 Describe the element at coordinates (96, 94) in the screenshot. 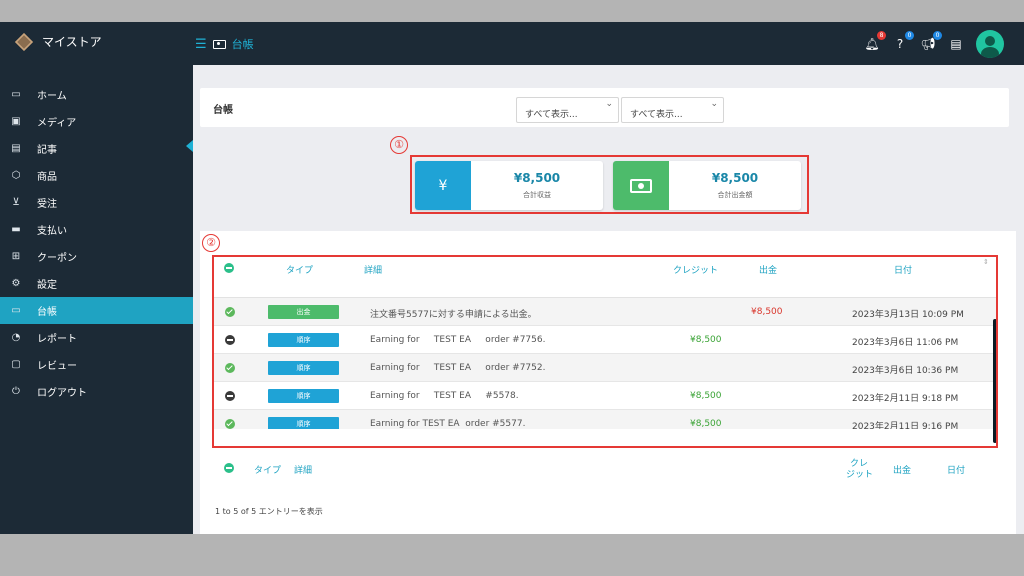

I see `sidebar-item-home: ▭ ホーム` at that location.